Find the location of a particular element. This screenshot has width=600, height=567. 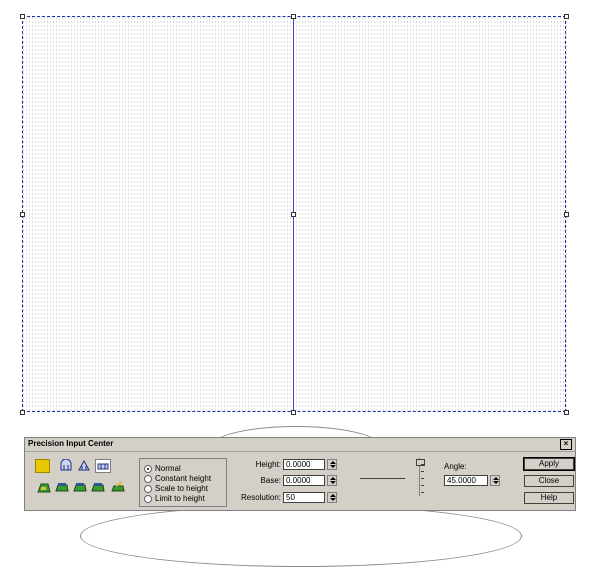

angle-input is located at coordinates (466, 480).